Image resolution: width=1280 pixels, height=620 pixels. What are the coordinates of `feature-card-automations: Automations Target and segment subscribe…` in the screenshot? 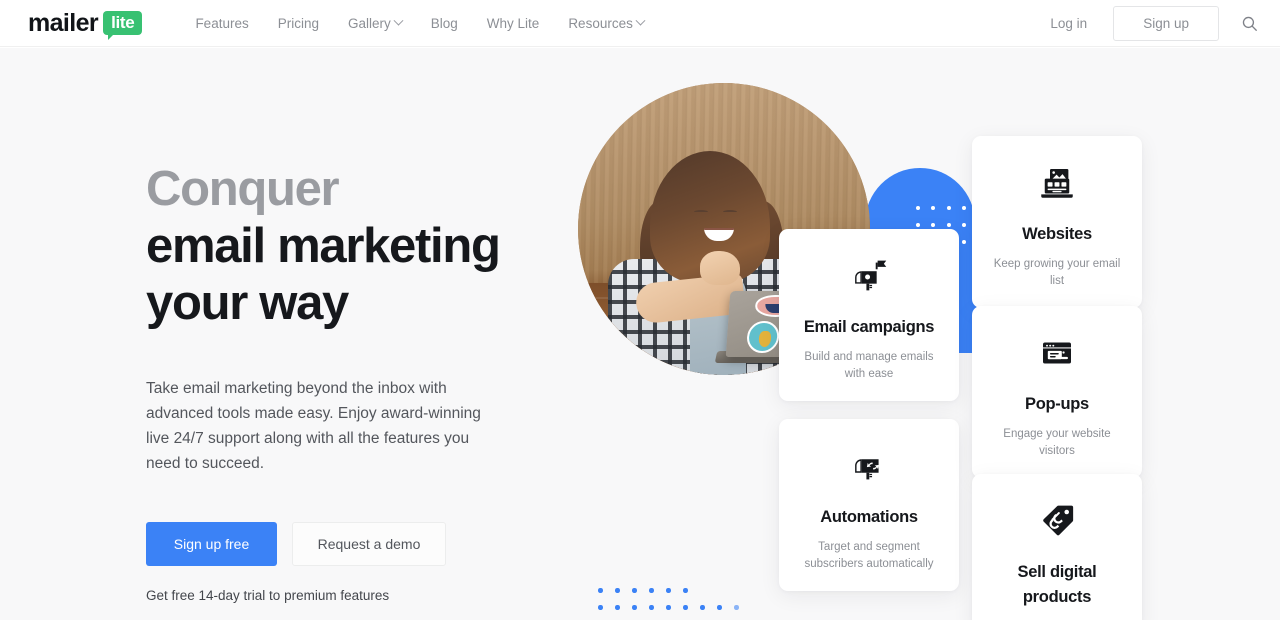 It's located at (869, 505).